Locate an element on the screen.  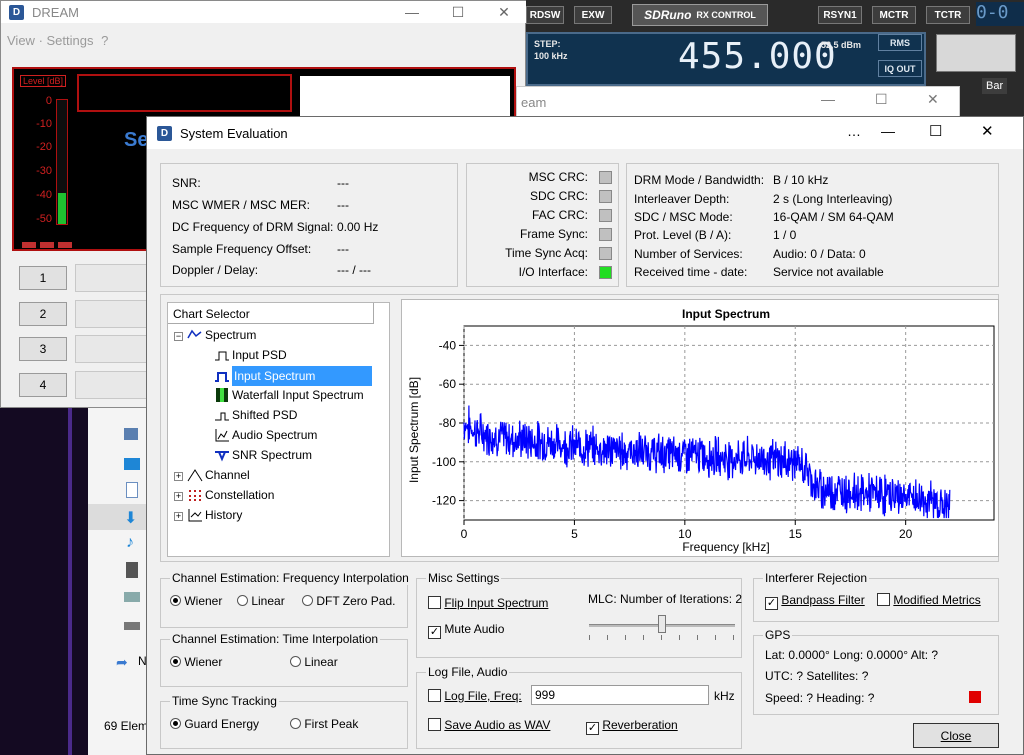
close-button: Close is located at coordinates (956, 735).